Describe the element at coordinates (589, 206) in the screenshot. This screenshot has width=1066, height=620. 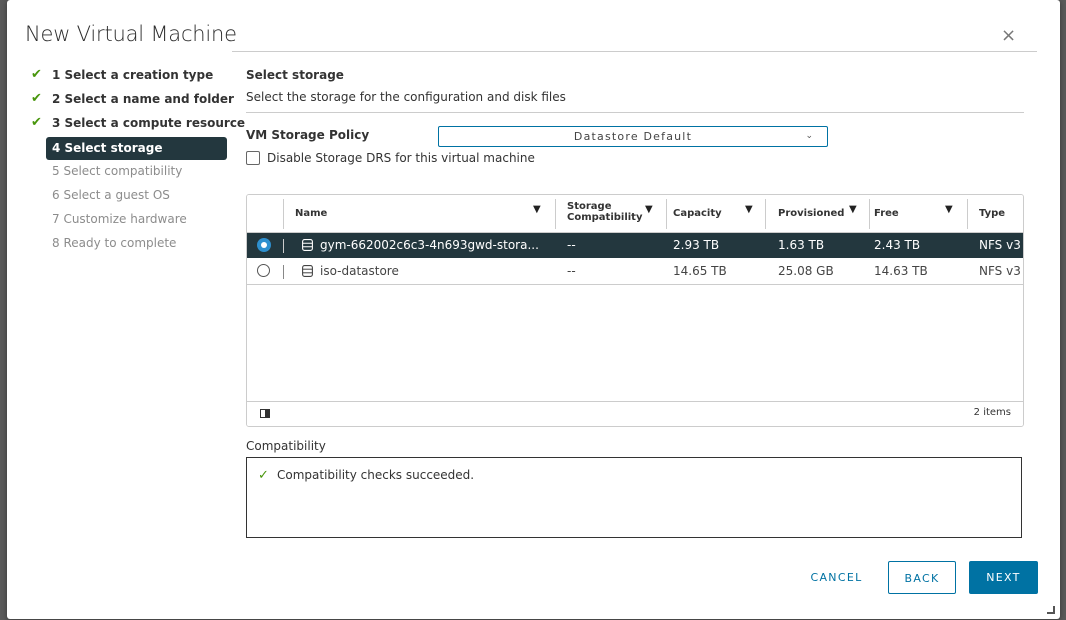
I see `column-title-line1: Storage` at that location.